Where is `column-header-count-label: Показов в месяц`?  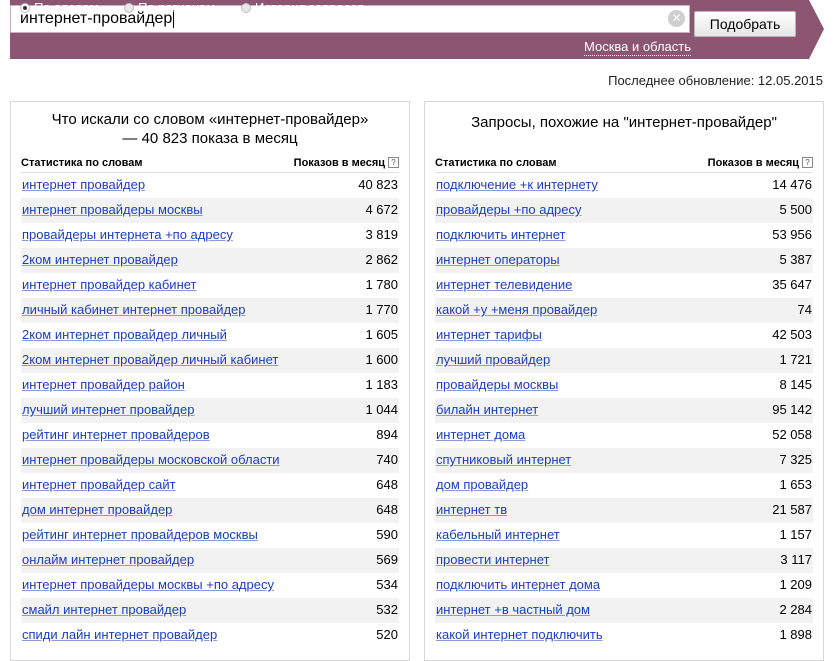
column-header-count-label: Показов в месяц is located at coordinates (753, 163).